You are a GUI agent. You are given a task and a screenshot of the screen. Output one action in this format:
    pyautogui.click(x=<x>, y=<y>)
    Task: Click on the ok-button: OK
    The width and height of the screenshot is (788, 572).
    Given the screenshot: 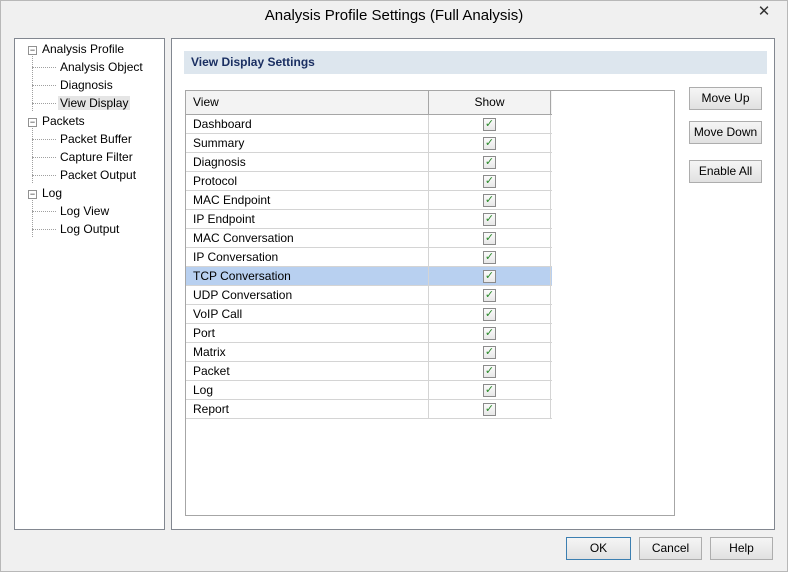 What is the action you would take?
    pyautogui.click(x=598, y=548)
    